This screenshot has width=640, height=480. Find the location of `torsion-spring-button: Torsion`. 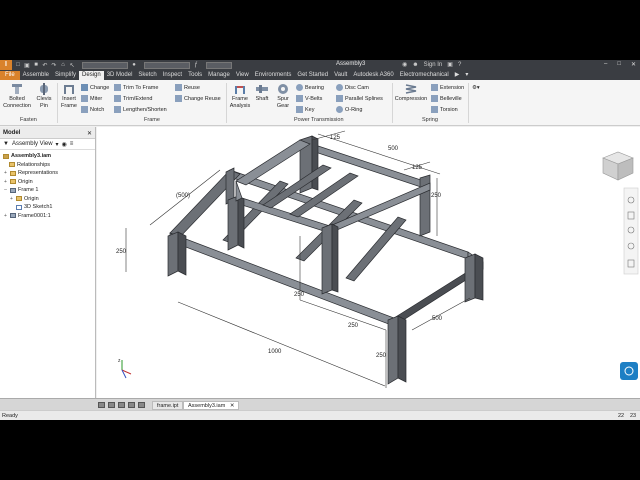

torsion-spring-button: Torsion is located at coordinates (444, 109).